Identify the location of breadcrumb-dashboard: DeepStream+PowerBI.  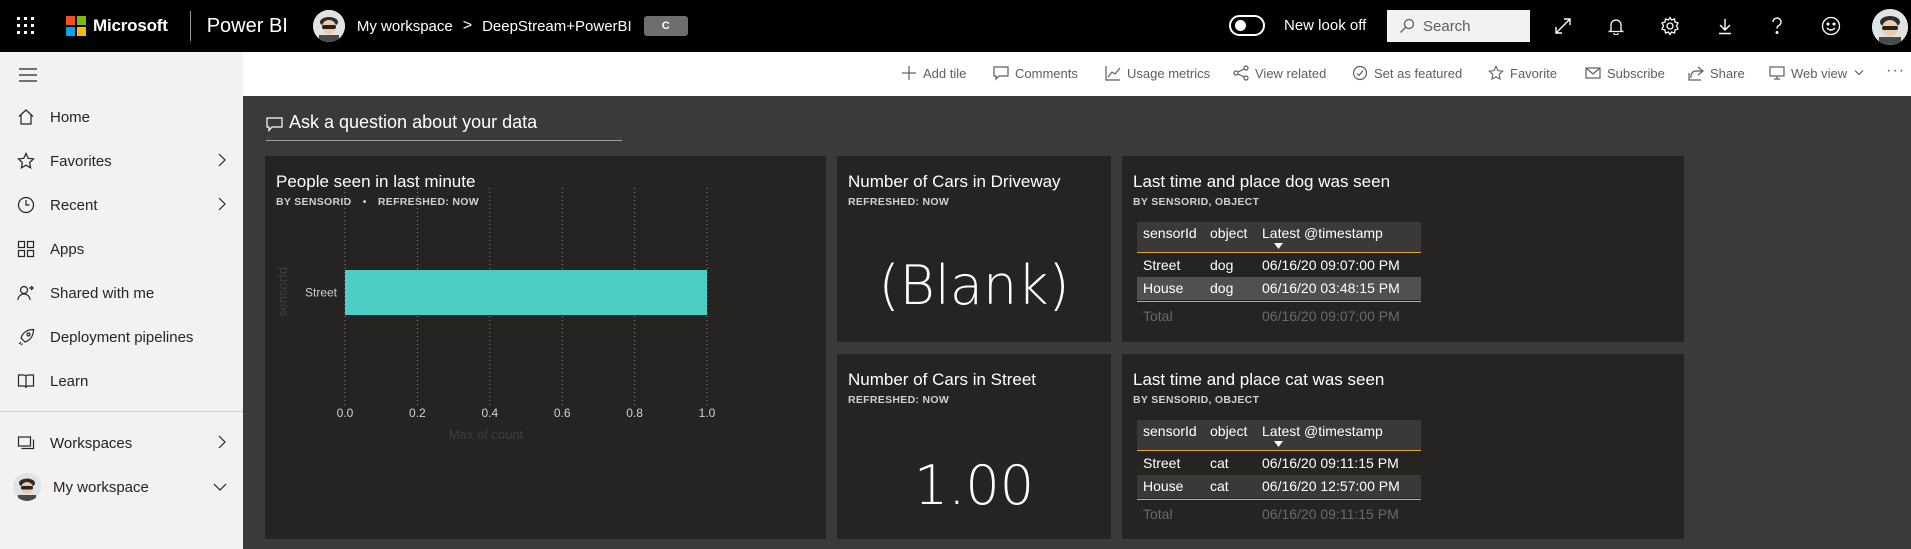
(557, 26).